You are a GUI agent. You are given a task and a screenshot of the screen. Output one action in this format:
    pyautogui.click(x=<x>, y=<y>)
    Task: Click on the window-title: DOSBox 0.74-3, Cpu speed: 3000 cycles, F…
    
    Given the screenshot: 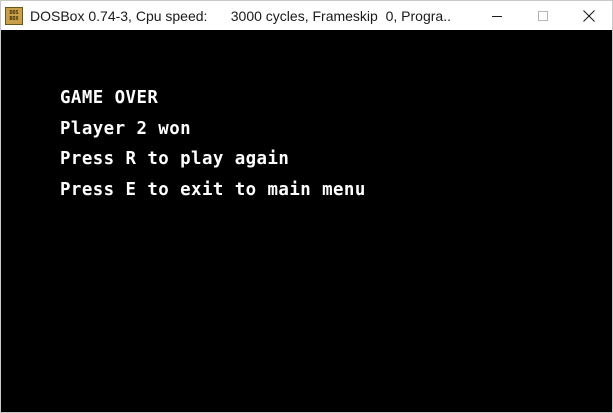 What is the action you would take?
    pyautogui.click(x=240, y=15)
    